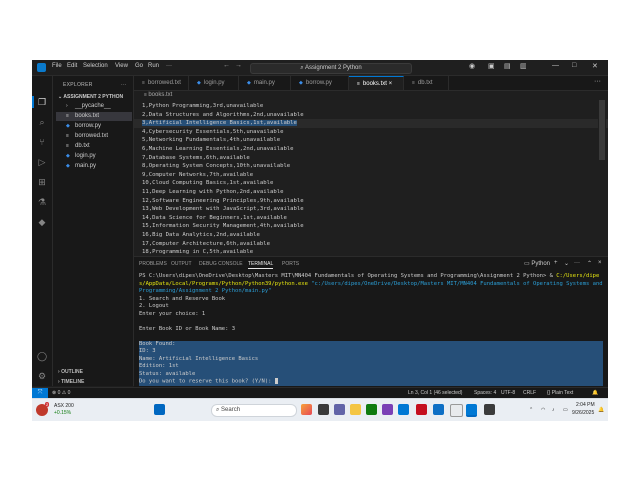 The image size is (640, 480). Describe the element at coordinates (426, 83) in the screenshot. I see `tab-db-txt: ≡ db.txt` at that location.